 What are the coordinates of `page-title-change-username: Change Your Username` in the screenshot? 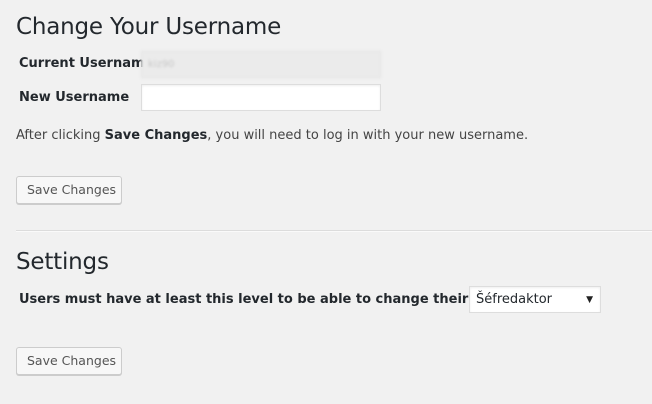 It's located at (149, 27).